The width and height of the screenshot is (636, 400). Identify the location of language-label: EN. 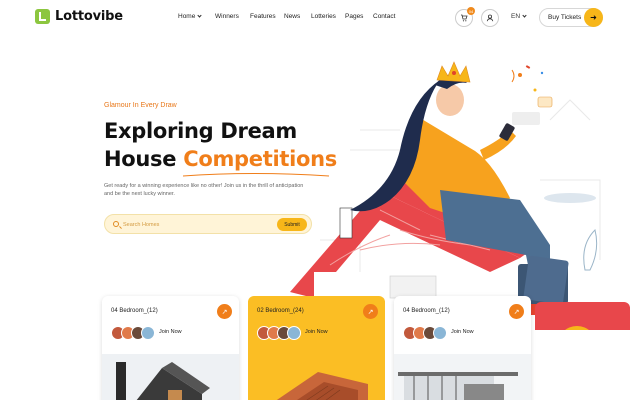
(516, 16).